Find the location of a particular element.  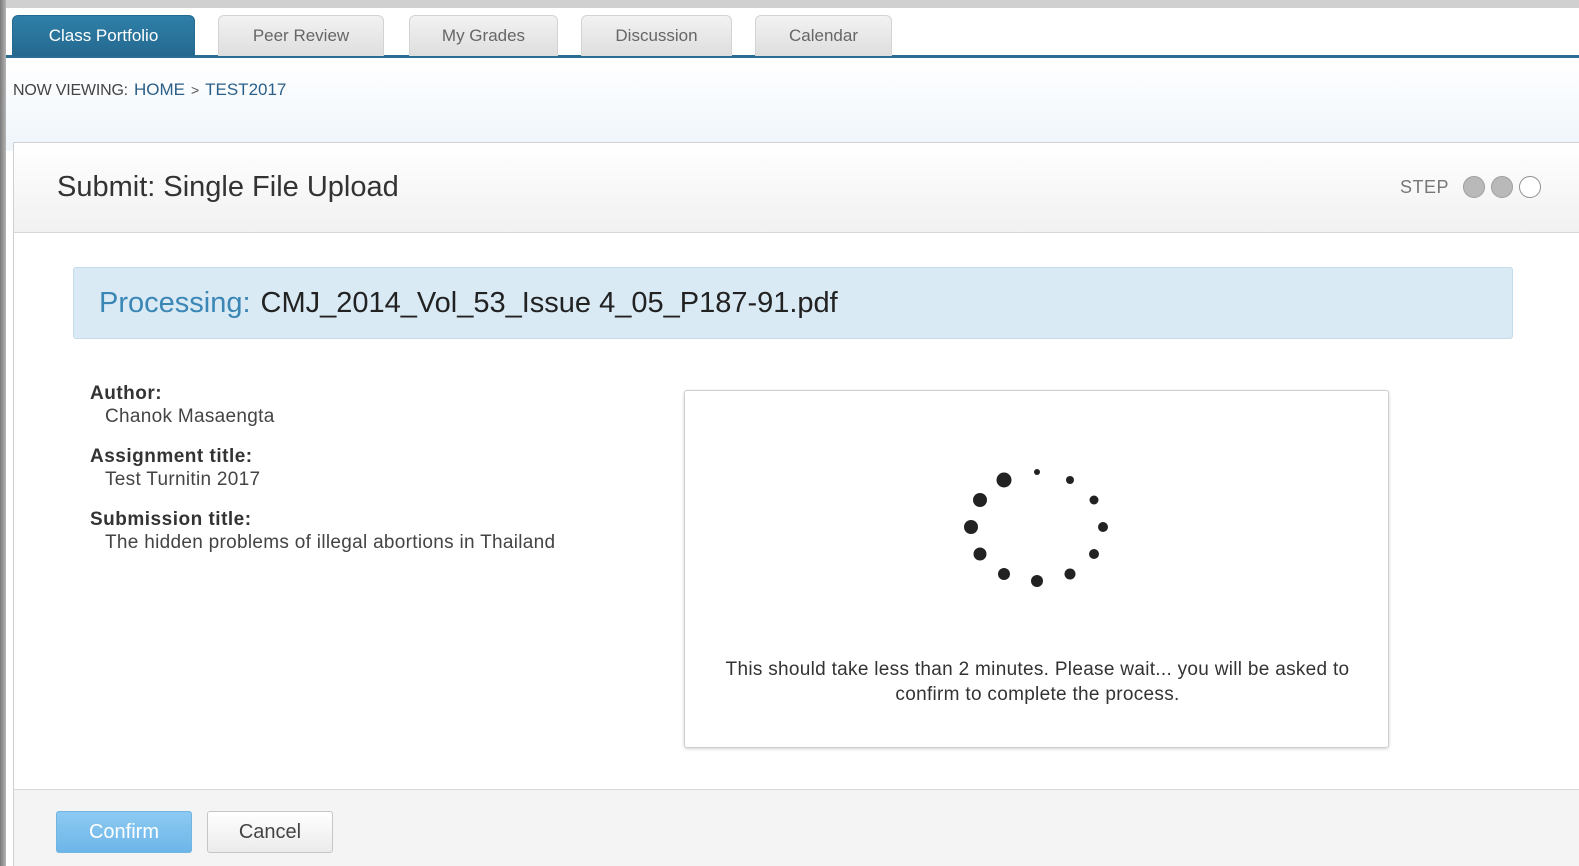

tab-calendar: Calendar is located at coordinates (823, 35).